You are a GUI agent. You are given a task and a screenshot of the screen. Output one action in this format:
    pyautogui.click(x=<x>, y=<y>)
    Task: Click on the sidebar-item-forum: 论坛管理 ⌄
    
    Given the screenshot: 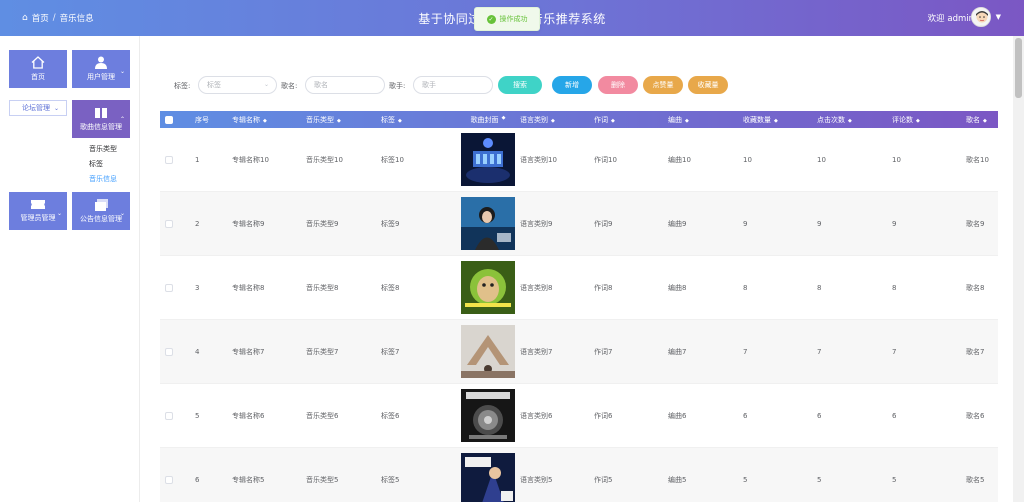 What is the action you would take?
    pyautogui.click(x=38, y=108)
    